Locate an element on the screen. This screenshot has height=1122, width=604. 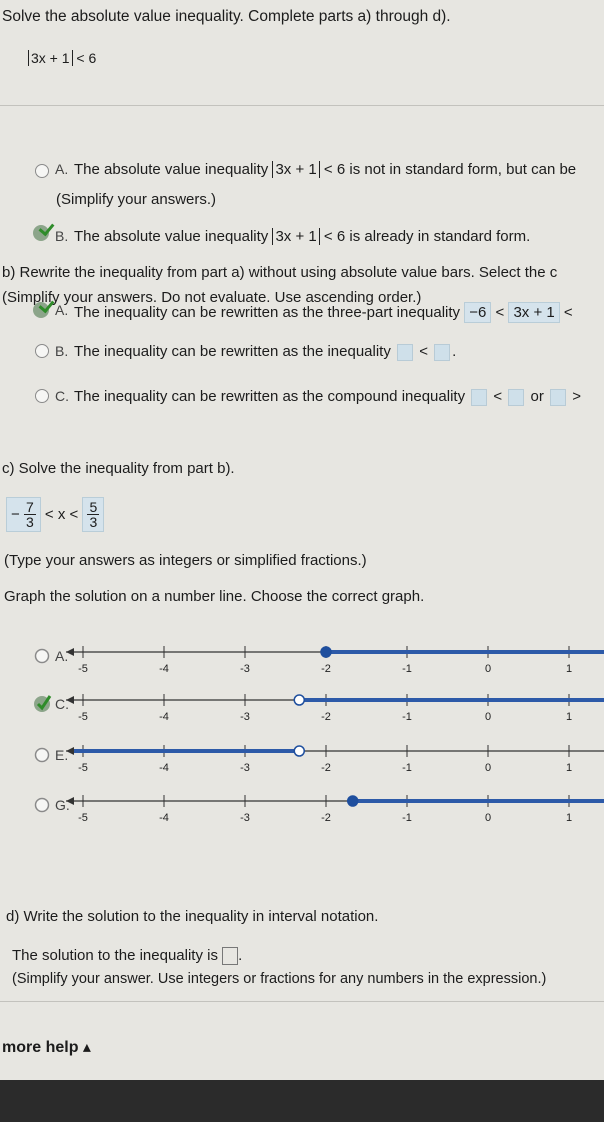
graph-option-e-tick-label: -4 is located at coordinates (164, 768).